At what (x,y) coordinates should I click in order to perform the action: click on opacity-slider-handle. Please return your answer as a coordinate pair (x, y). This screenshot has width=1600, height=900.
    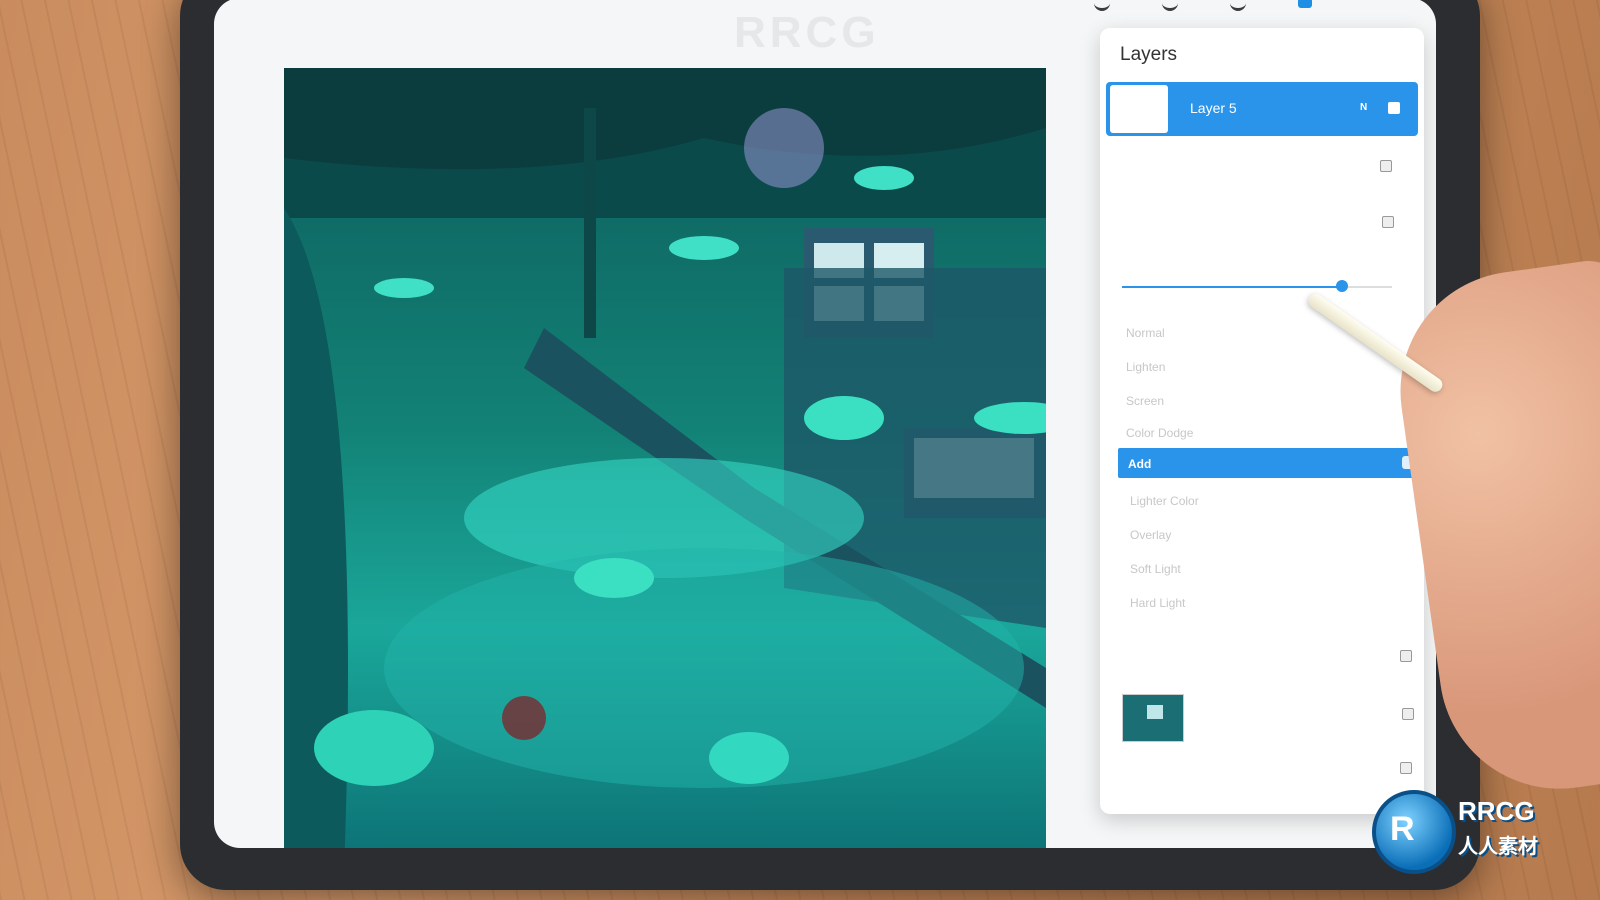
    Looking at the image, I should click on (1342, 286).